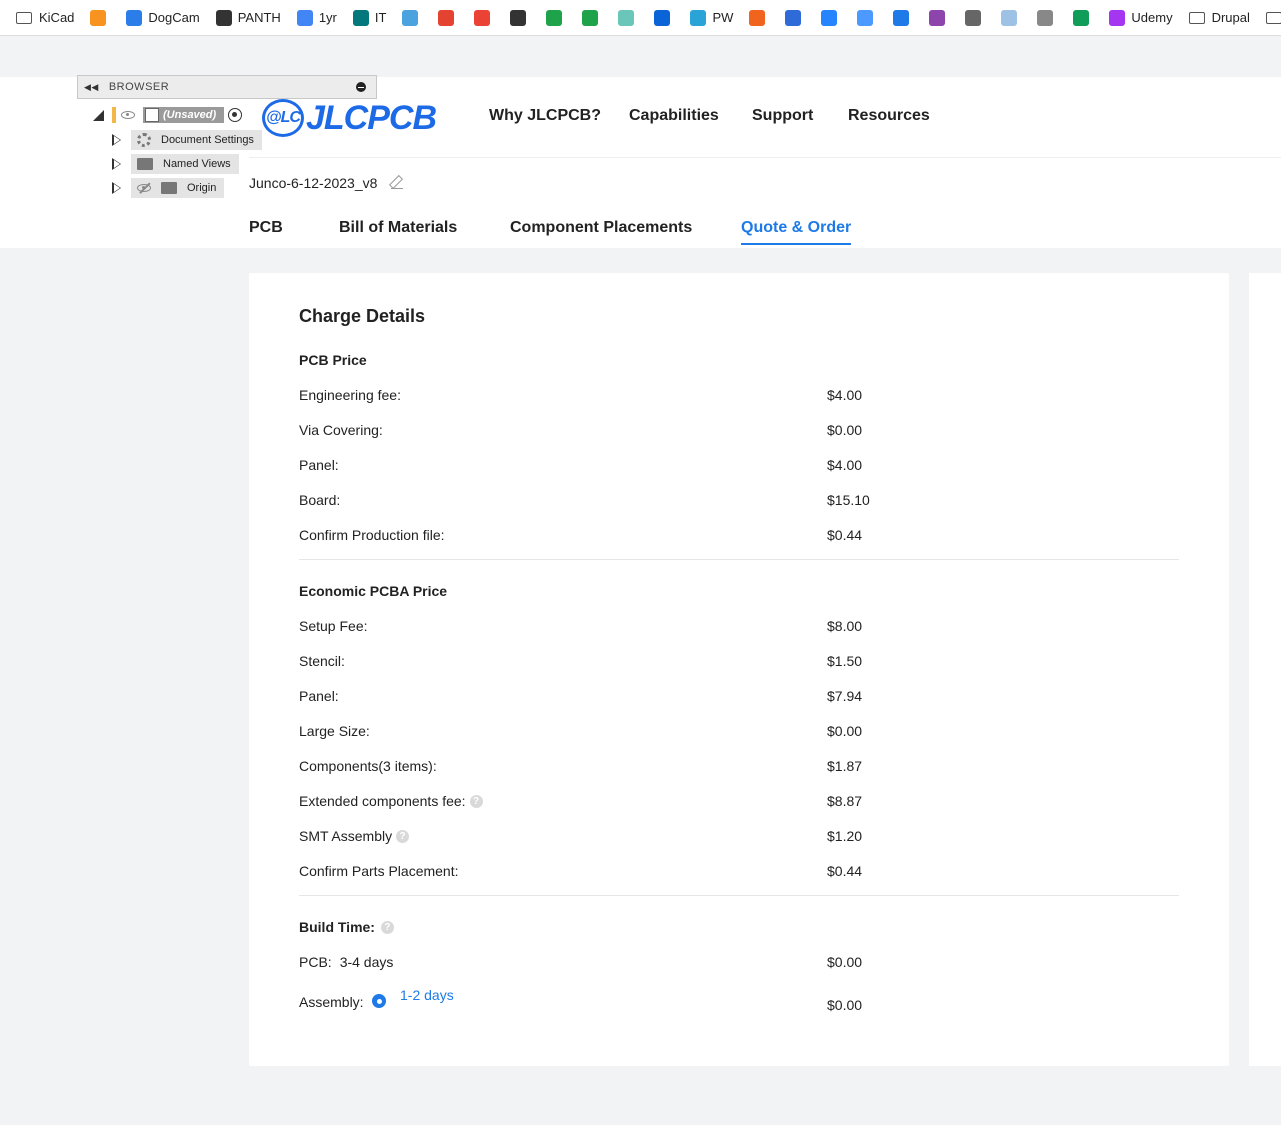  Describe the element at coordinates (482, 17) in the screenshot. I see `gmail-icon` at that location.